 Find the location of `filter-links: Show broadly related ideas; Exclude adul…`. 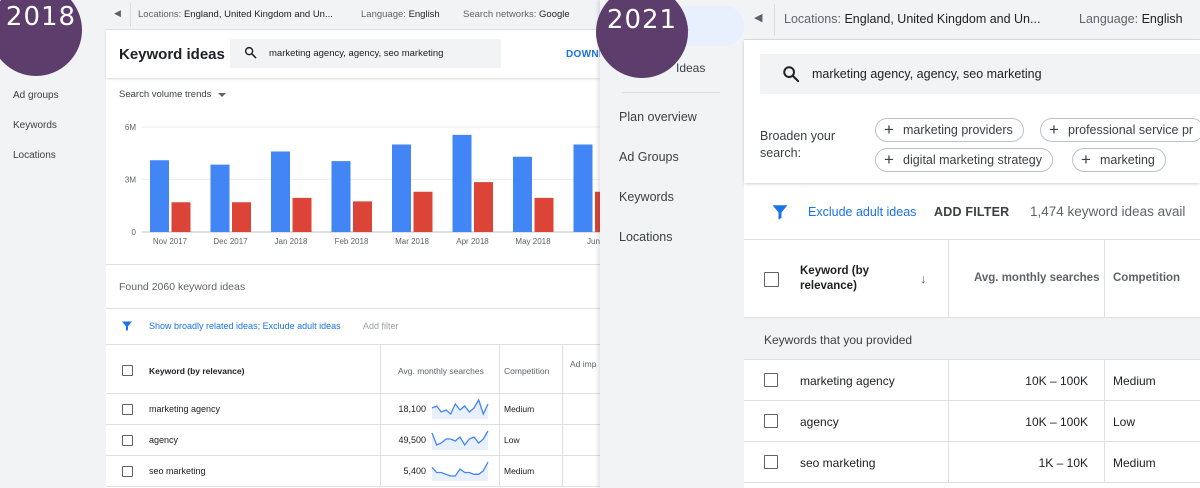

filter-links: Show broadly related ideas; Exclude adul… is located at coordinates (245, 326).